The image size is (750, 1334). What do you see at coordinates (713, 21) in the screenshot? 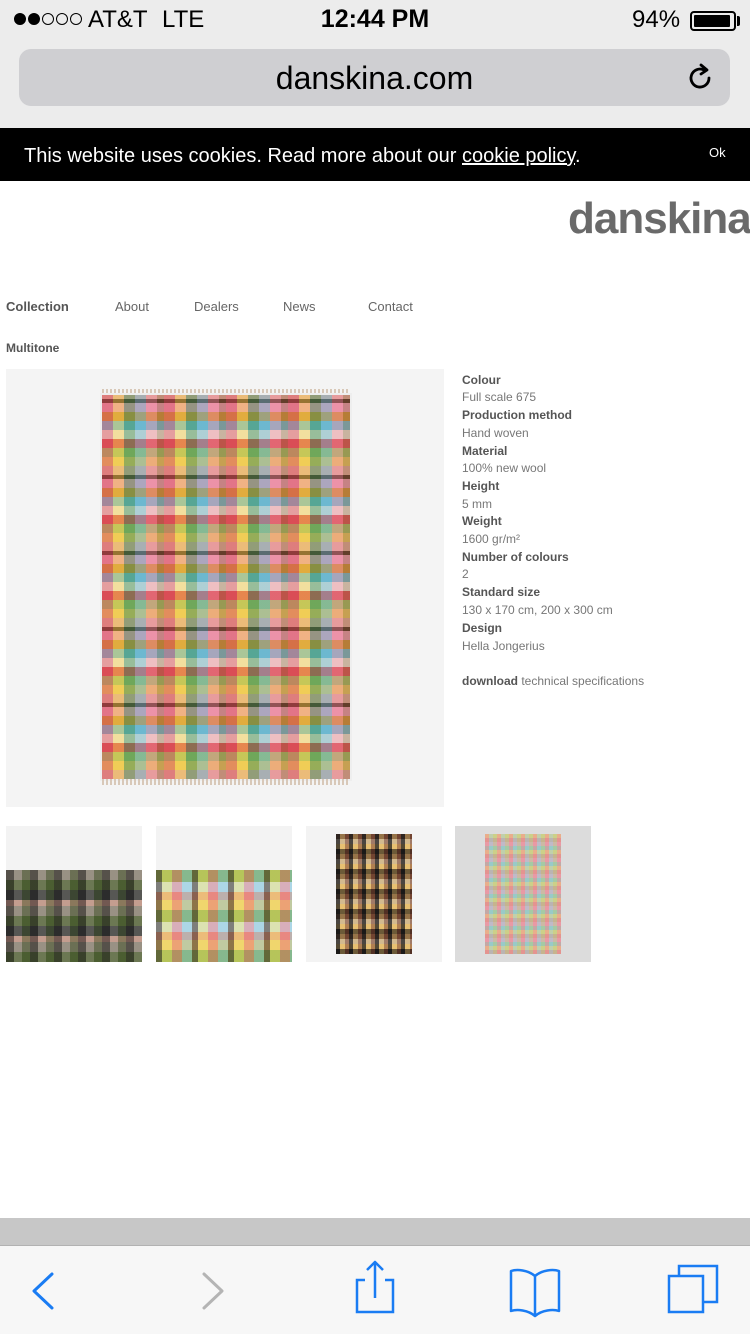
I see `battery-icon` at bounding box center [713, 21].